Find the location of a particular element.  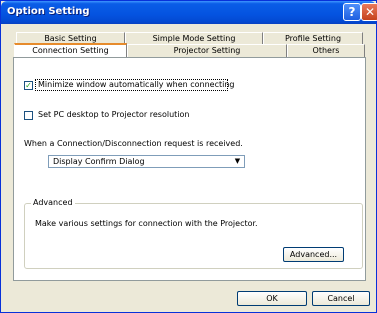

window-title: Option Setting is located at coordinates (48, 11).